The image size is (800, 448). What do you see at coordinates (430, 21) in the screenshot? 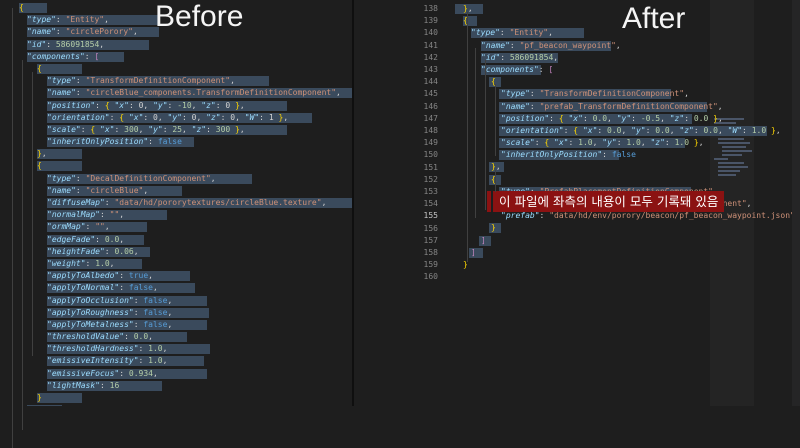
I see `line-number: 139` at bounding box center [430, 21].